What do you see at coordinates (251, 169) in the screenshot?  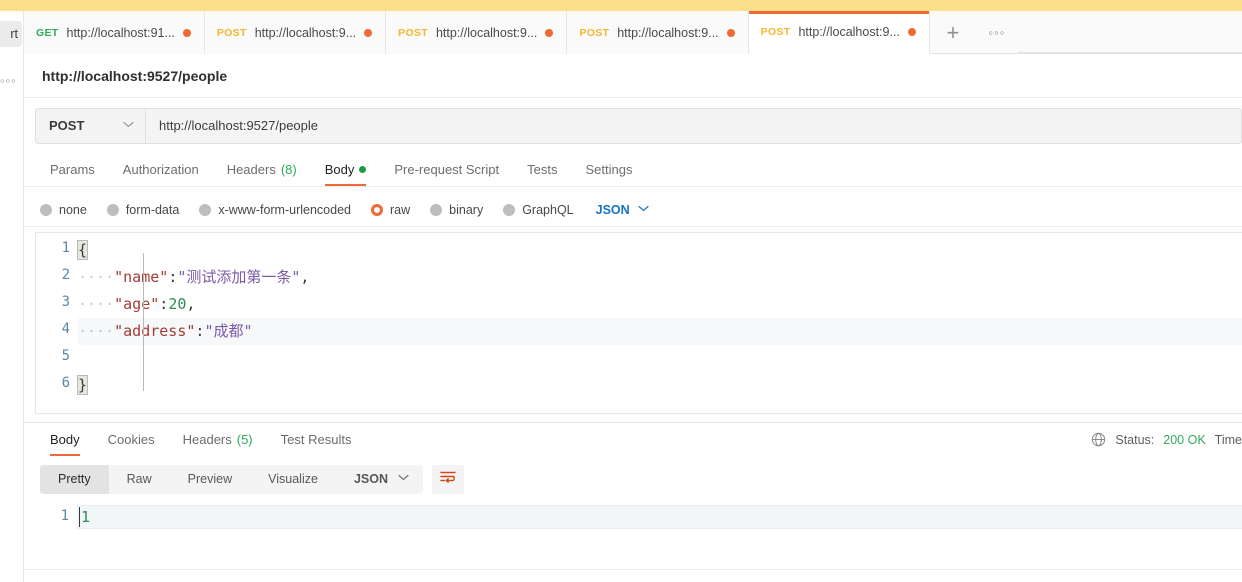 I see `request-tab-label: Headers` at bounding box center [251, 169].